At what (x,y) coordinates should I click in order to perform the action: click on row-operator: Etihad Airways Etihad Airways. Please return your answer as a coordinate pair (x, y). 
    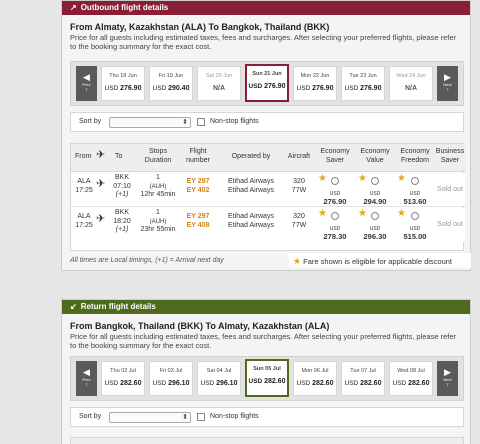
    Looking at the image, I should click on (251, 186).